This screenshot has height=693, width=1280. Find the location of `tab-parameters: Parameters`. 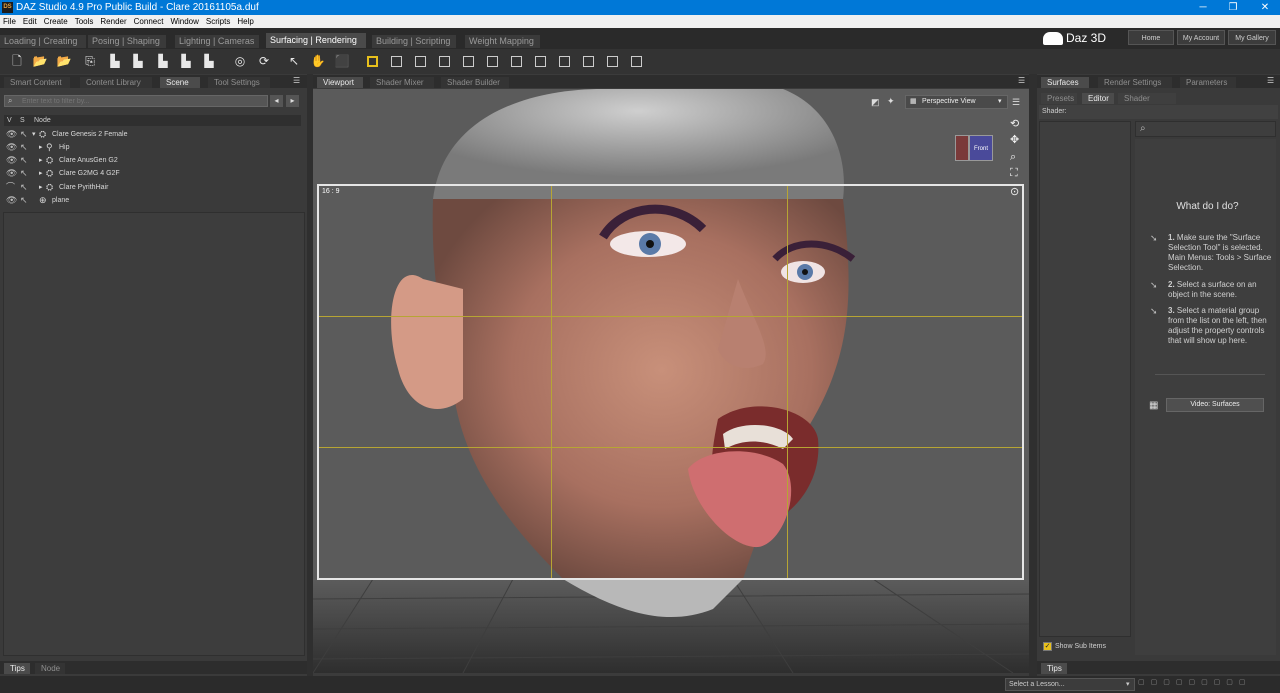

tab-parameters: Parameters is located at coordinates (1208, 82).